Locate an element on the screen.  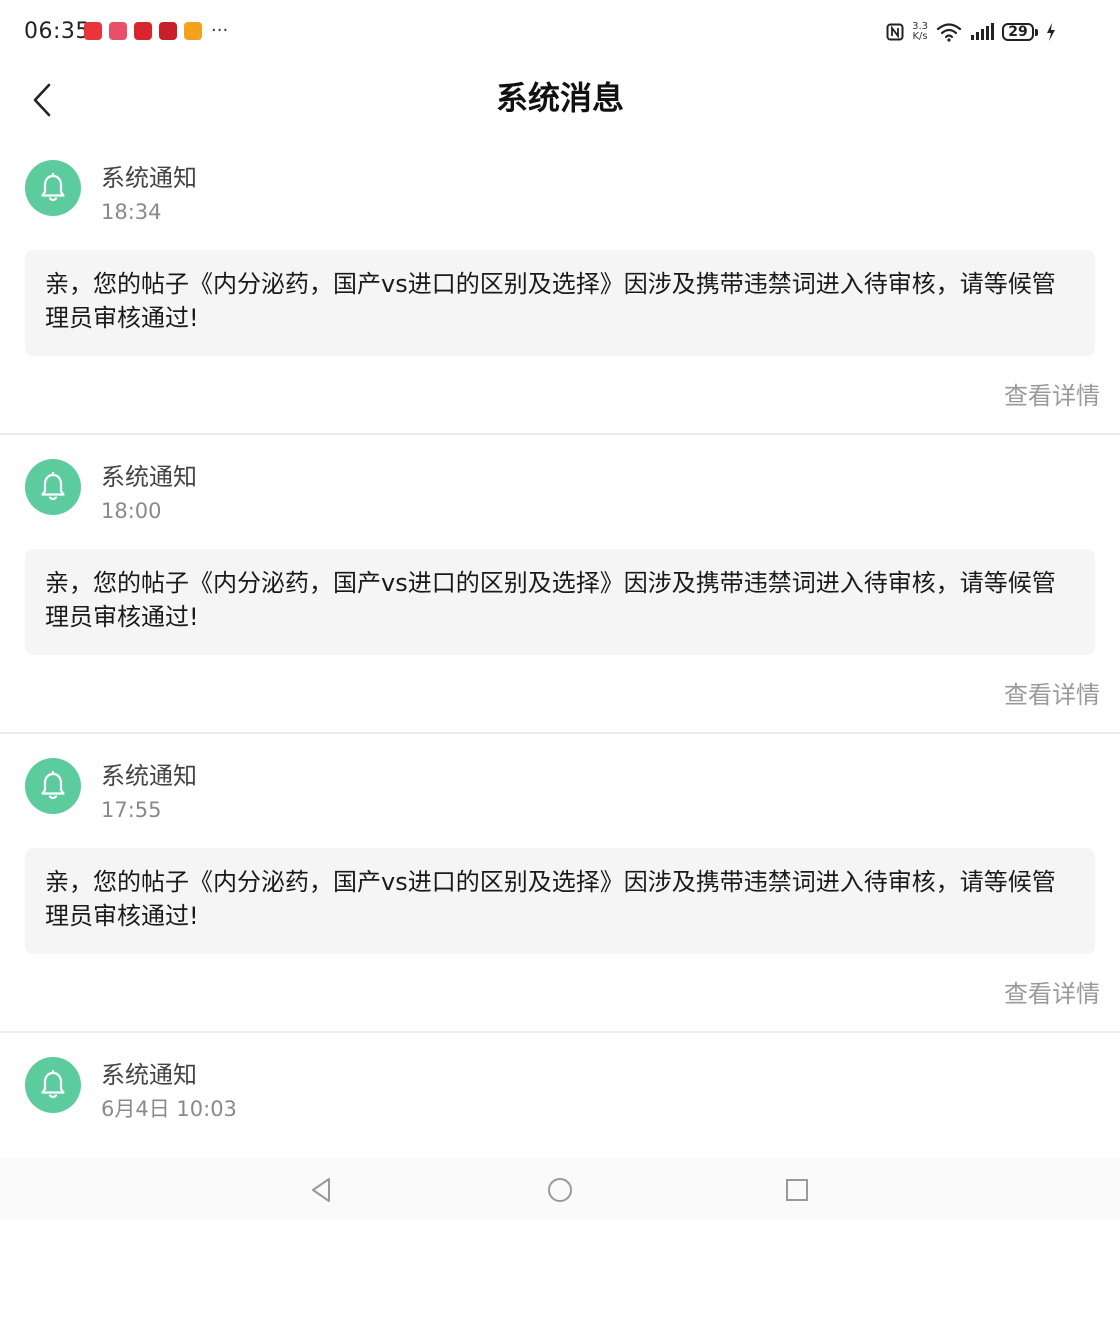
header: 系统消息 is located at coordinates (560, 100).